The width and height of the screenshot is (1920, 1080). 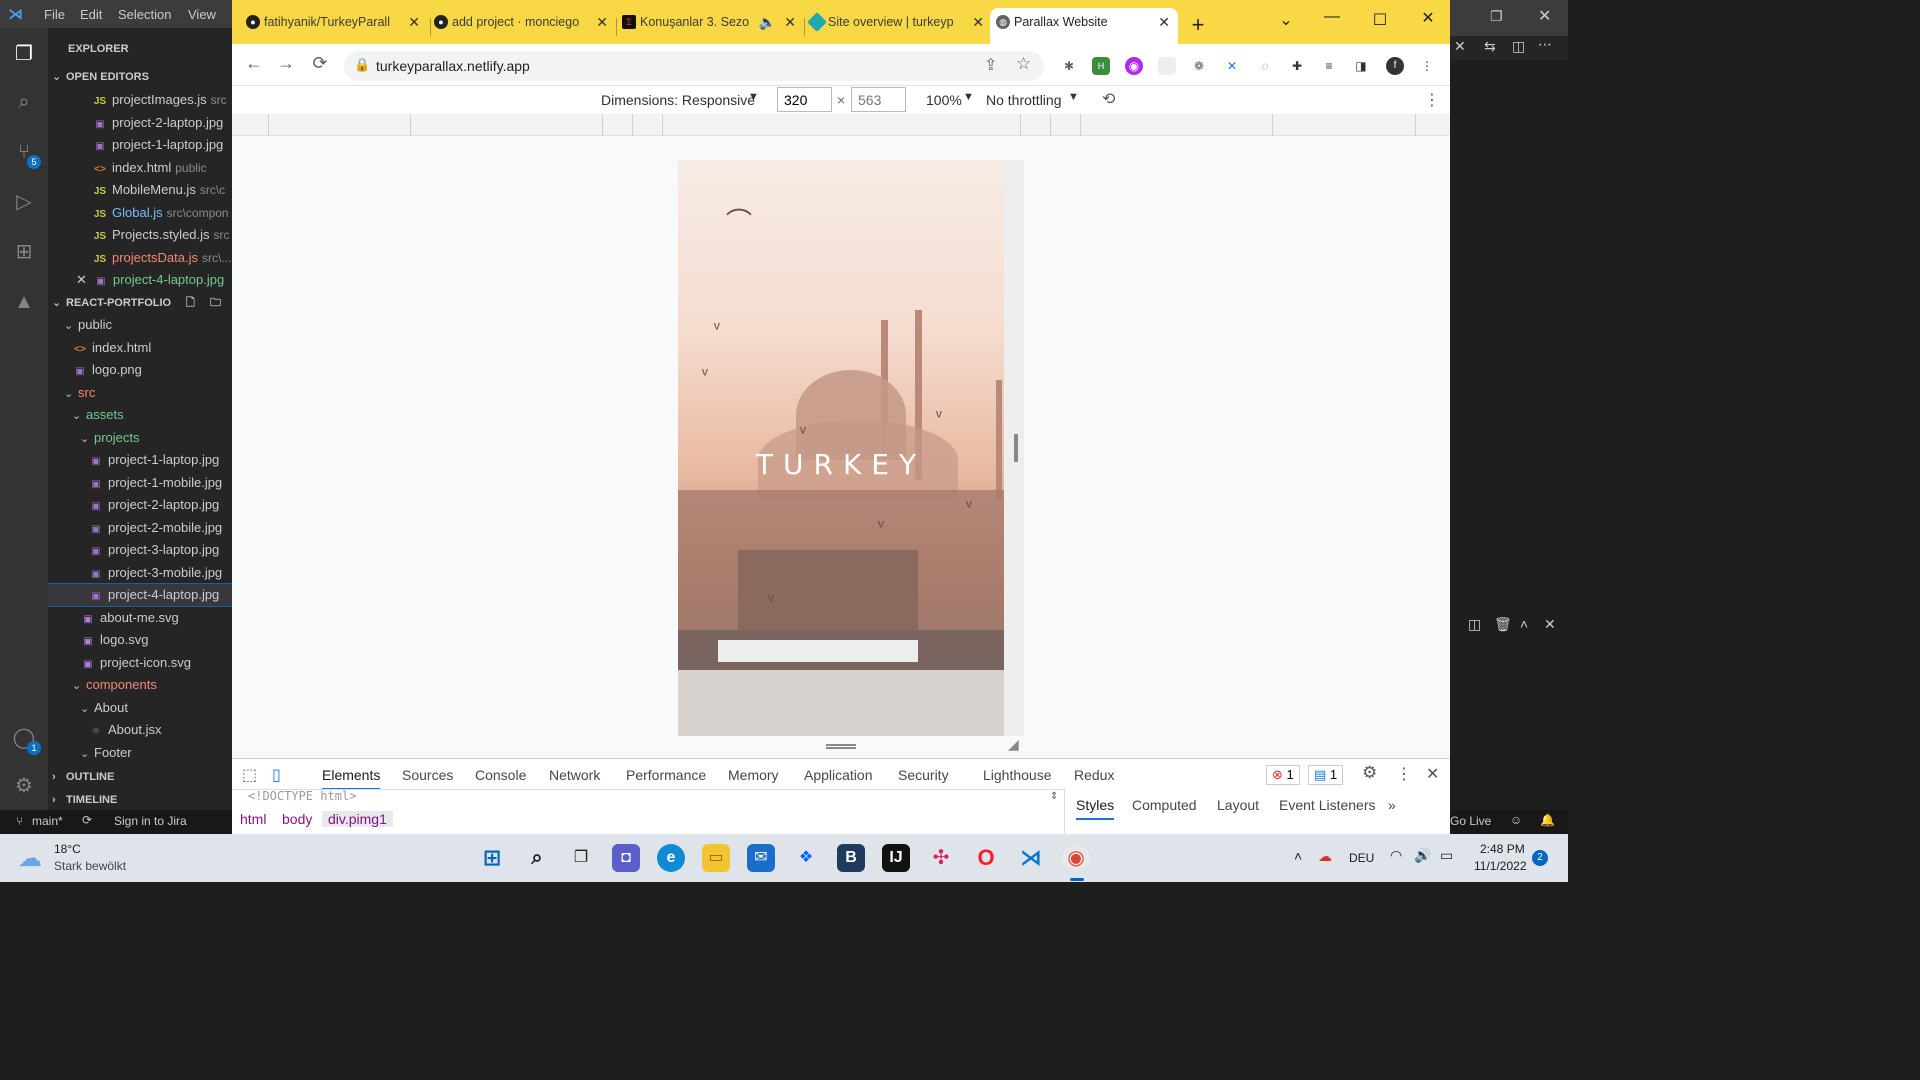 What do you see at coordinates (1432, 100) in the screenshot?
I see `more-options-icon: ⋮` at bounding box center [1432, 100].